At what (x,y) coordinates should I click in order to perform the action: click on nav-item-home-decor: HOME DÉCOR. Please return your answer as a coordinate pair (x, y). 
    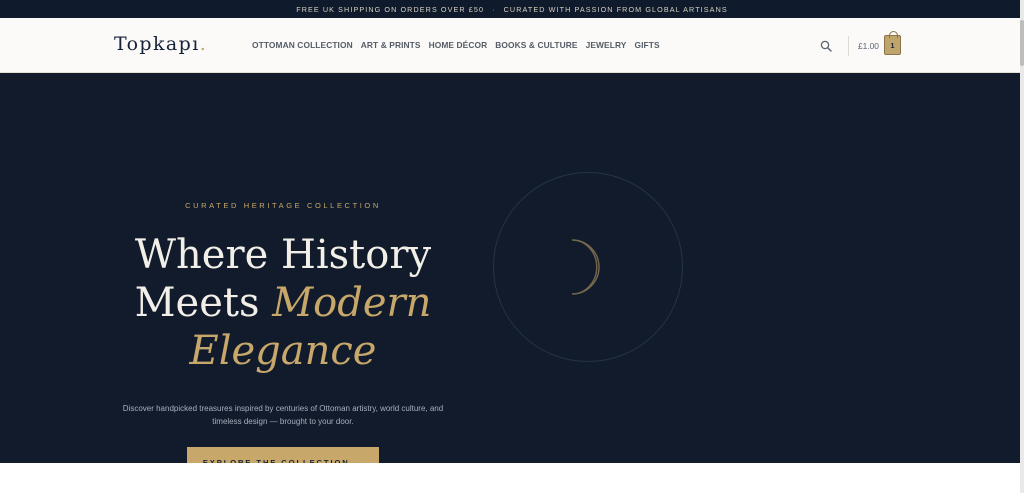
    Looking at the image, I should click on (458, 45).